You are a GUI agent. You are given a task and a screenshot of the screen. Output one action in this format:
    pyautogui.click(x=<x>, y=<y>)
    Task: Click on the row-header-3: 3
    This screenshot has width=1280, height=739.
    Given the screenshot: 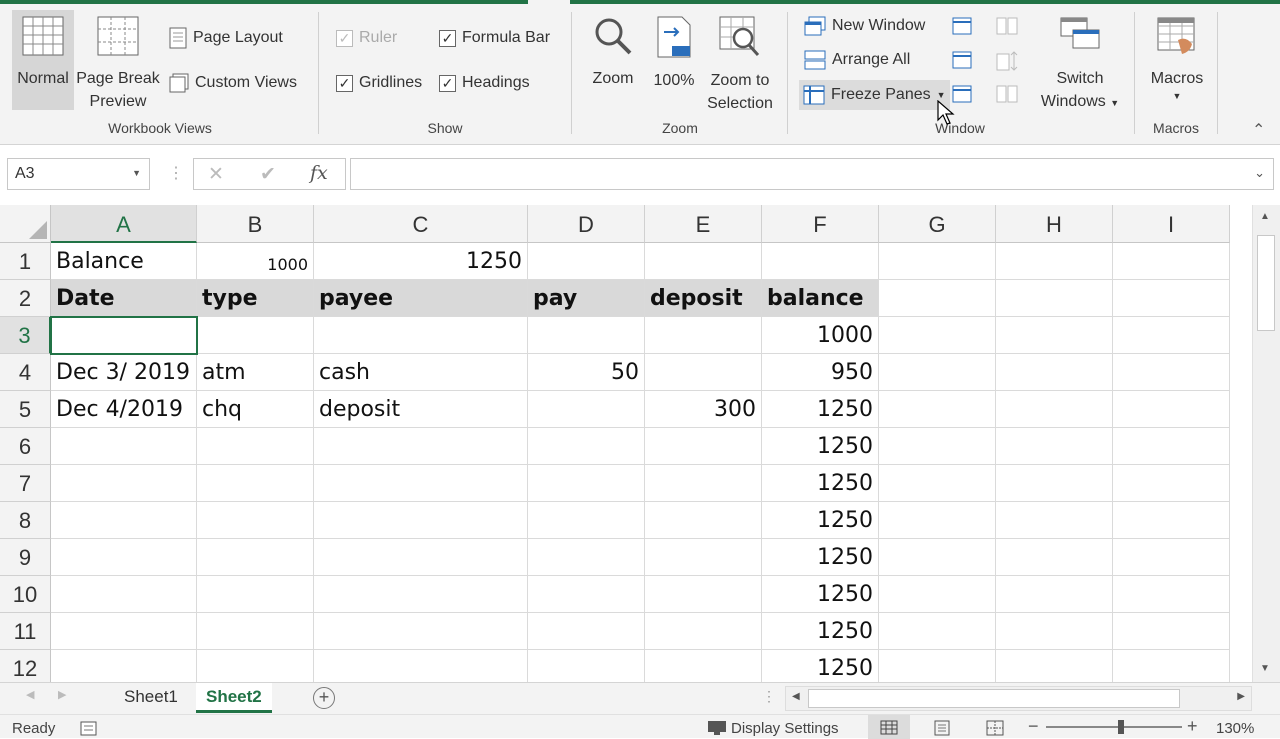 What is the action you would take?
    pyautogui.click(x=25, y=335)
    